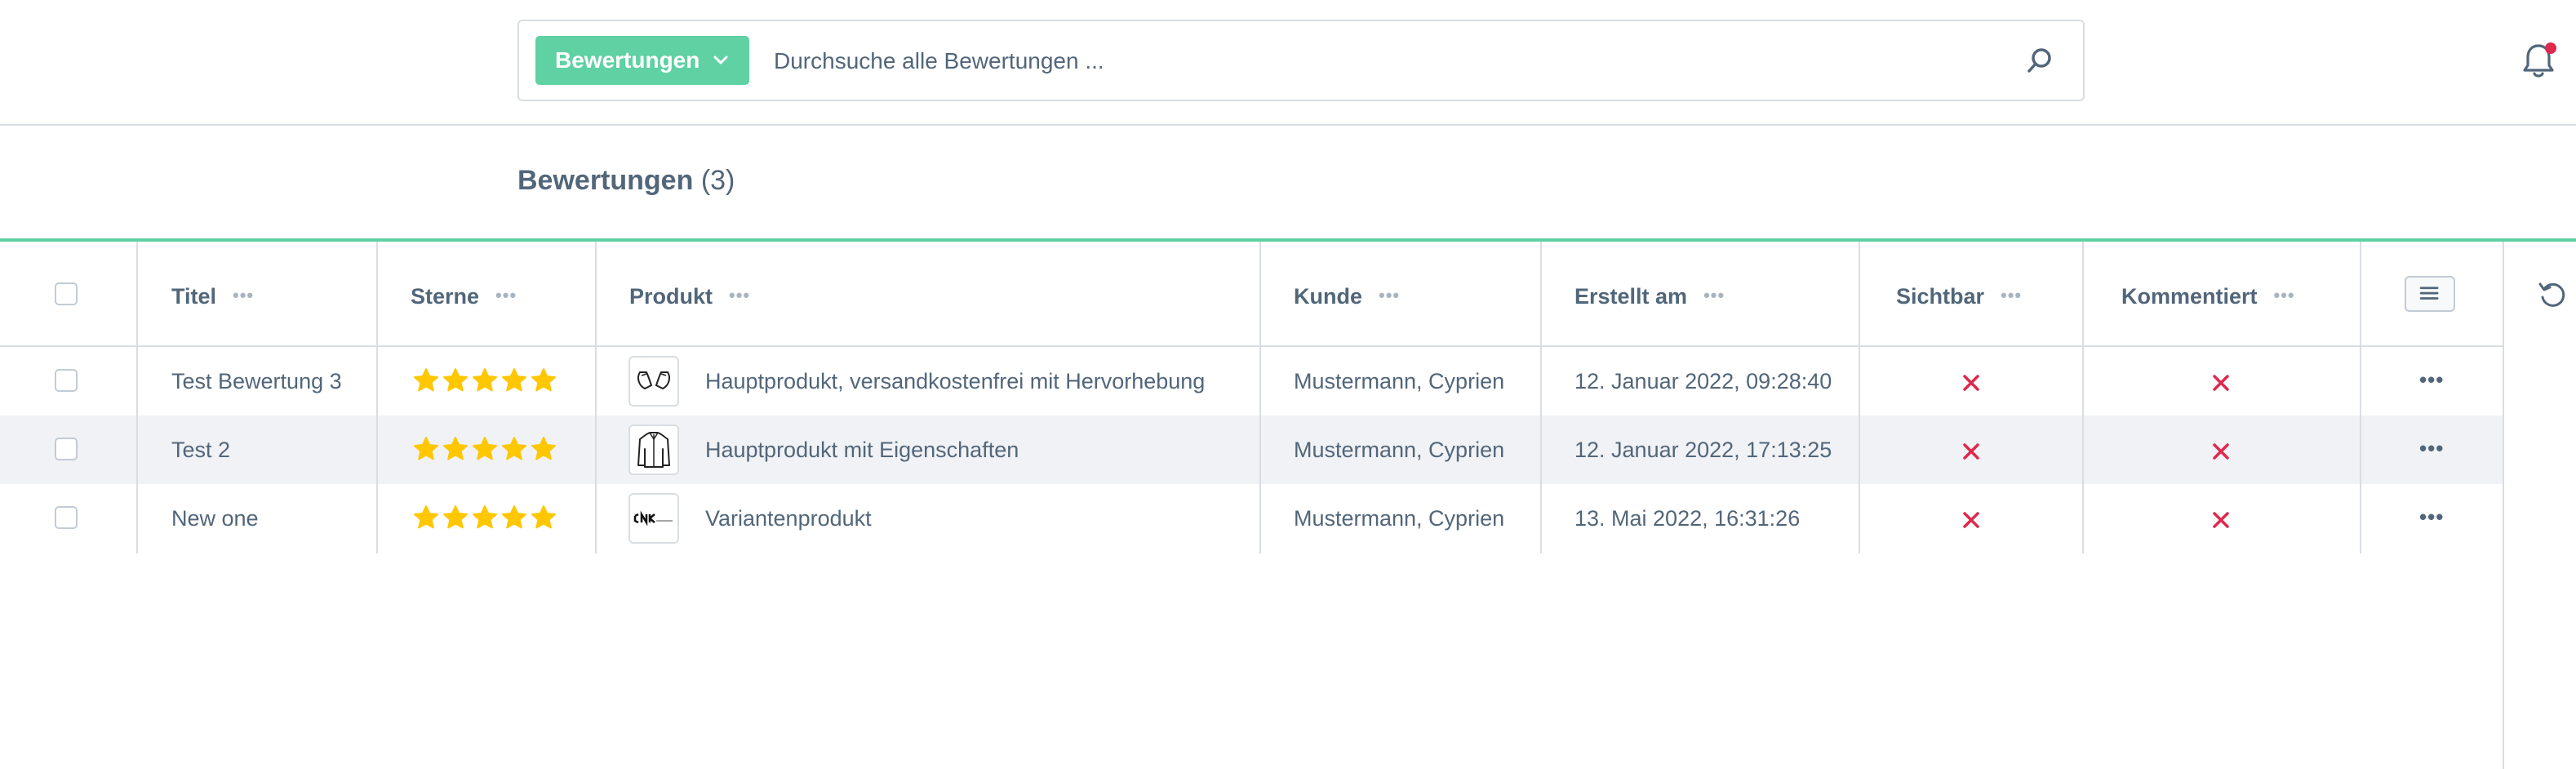 The width and height of the screenshot is (2576, 769). Describe the element at coordinates (1386, 61) in the screenshot. I see `search-input` at that location.